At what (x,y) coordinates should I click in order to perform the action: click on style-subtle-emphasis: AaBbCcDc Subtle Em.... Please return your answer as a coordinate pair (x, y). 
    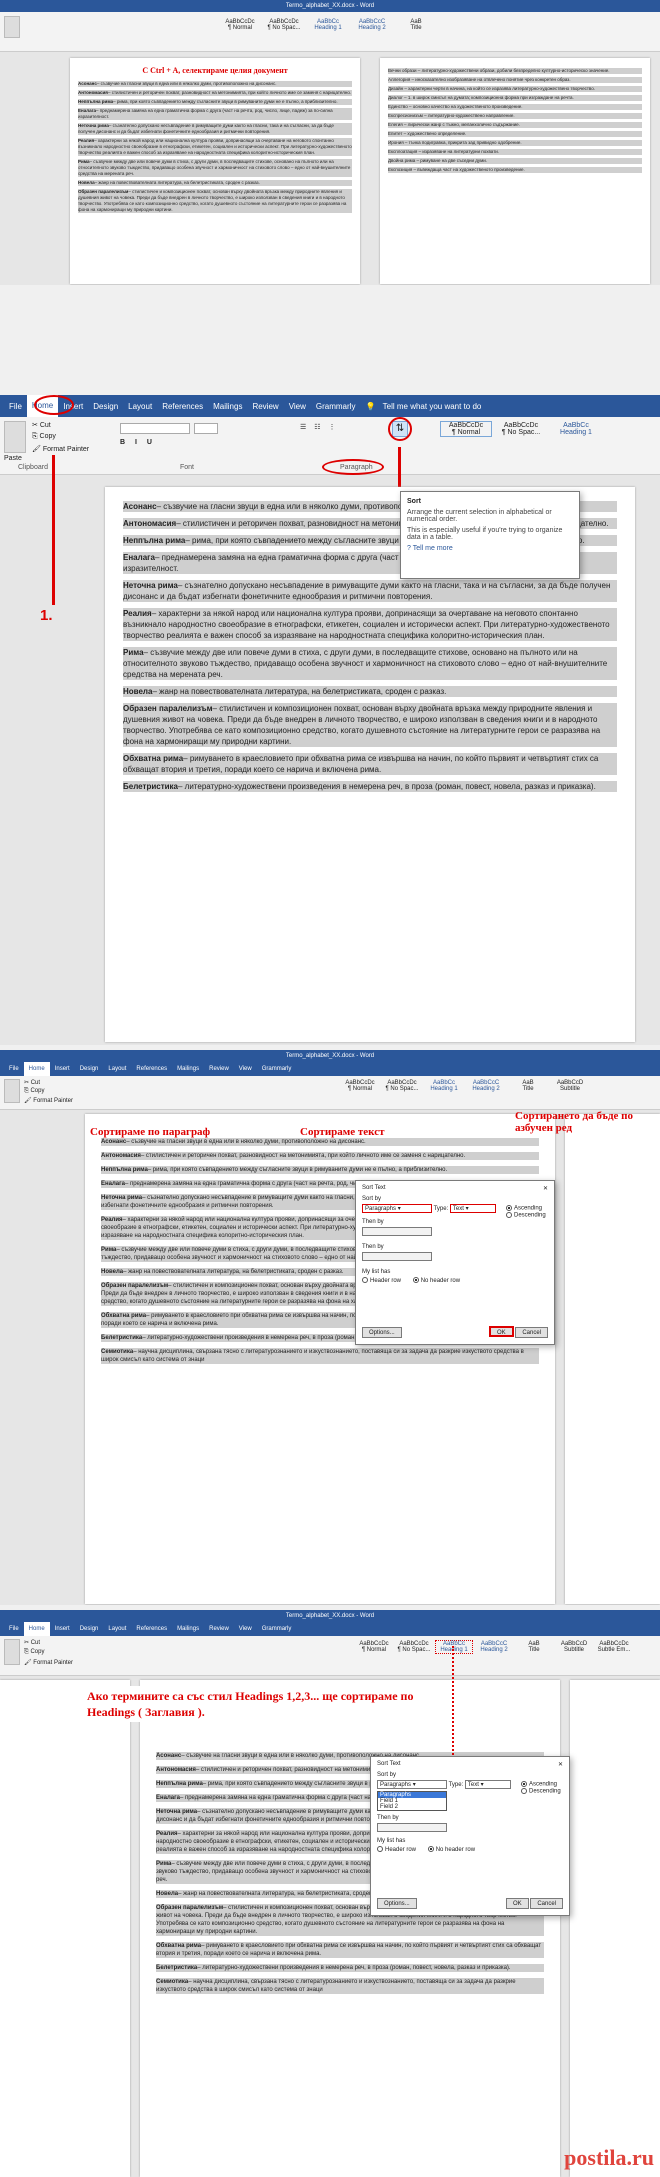
    Looking at the image, I should click on (614, 1647).